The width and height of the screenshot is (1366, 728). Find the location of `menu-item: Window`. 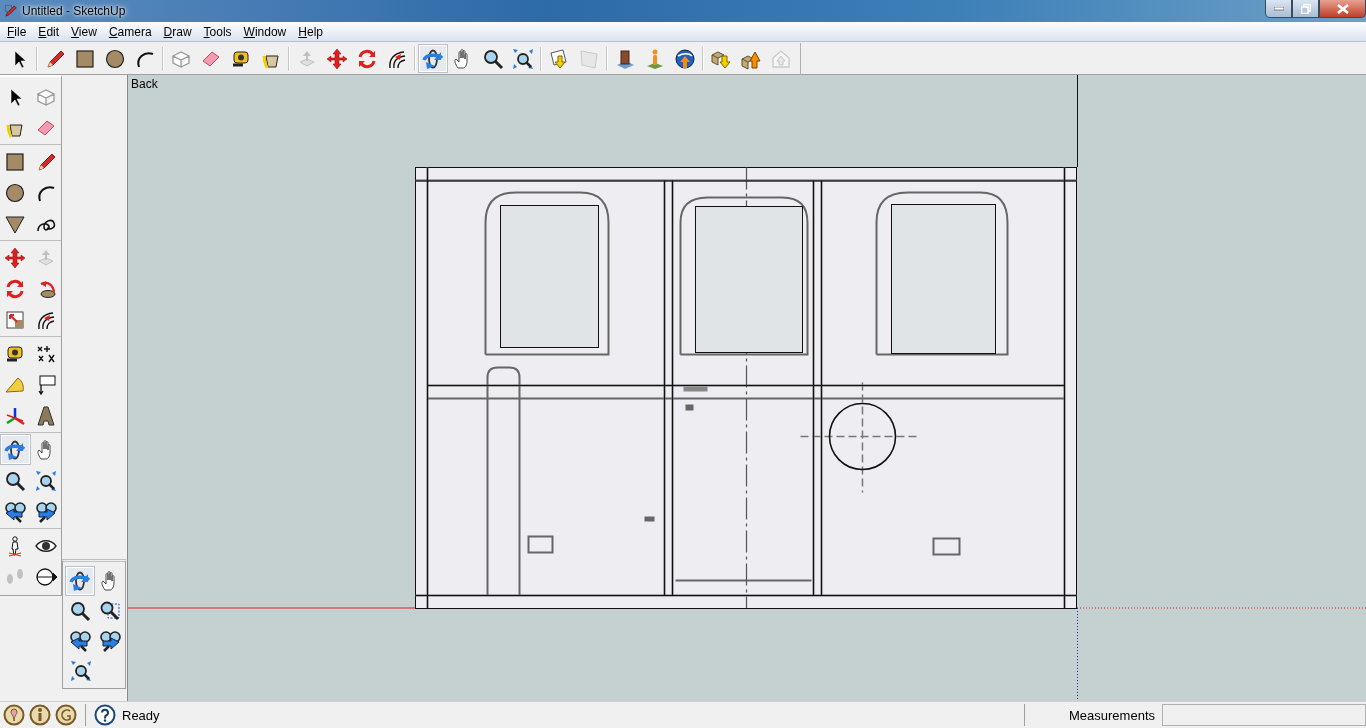

menu-item: Window is located at coordinates (265, 31).